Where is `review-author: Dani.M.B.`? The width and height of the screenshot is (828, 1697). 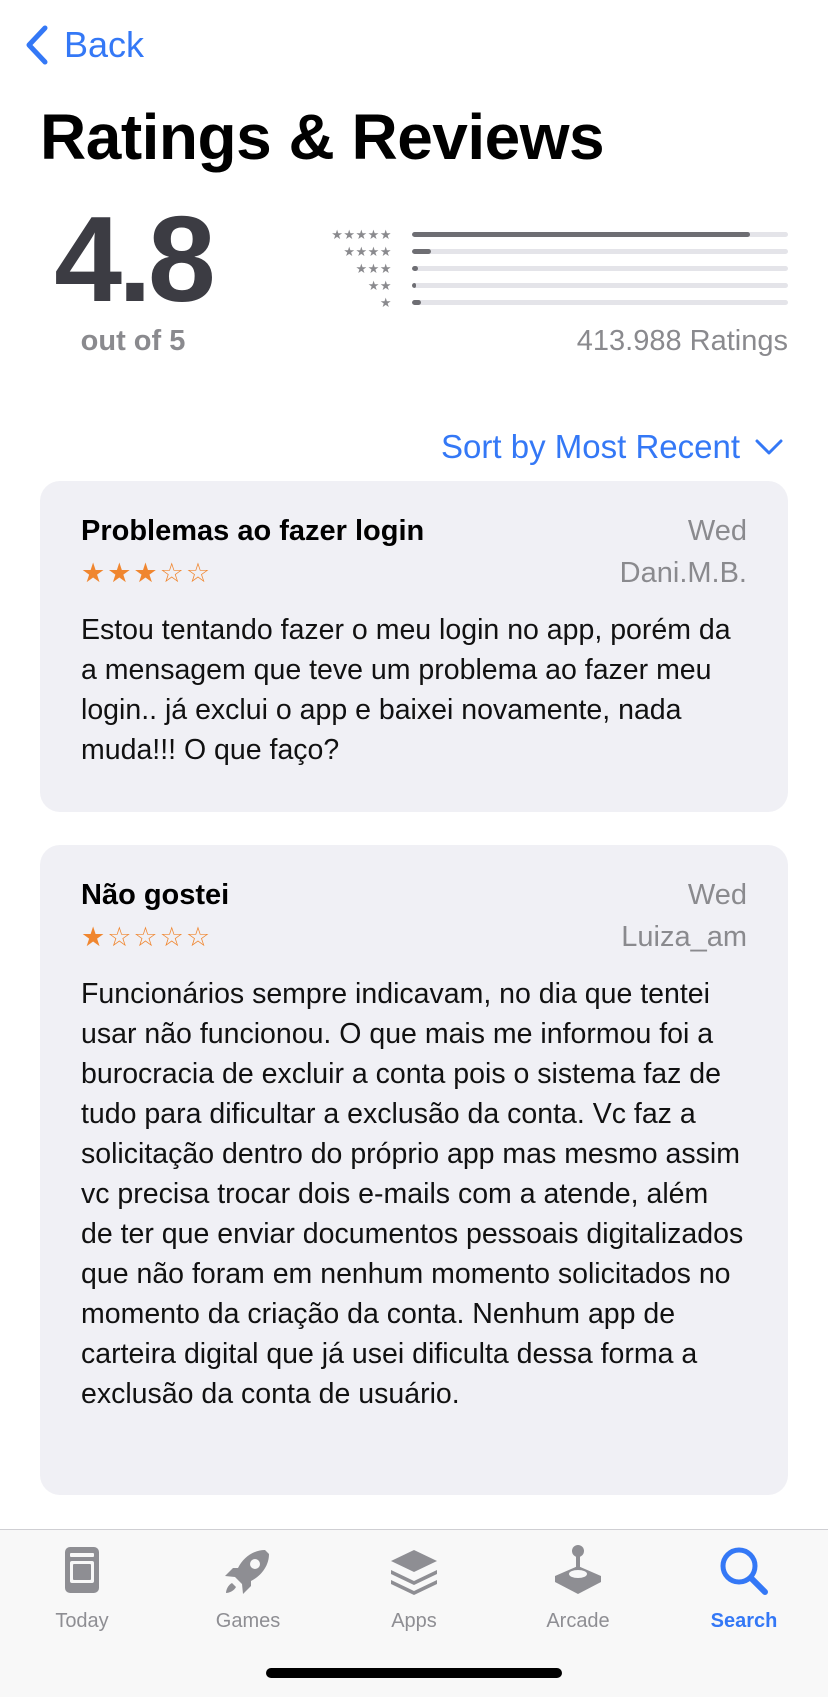
review-author: Dani.M.B. is located at coordinates (683, 573).